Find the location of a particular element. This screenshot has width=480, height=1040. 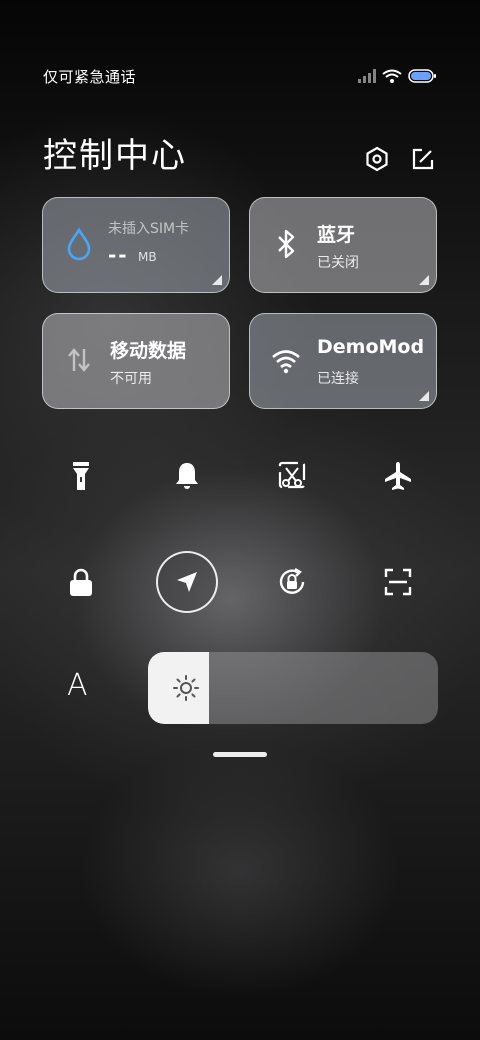

status-icons is located at coordinates (397, 77).